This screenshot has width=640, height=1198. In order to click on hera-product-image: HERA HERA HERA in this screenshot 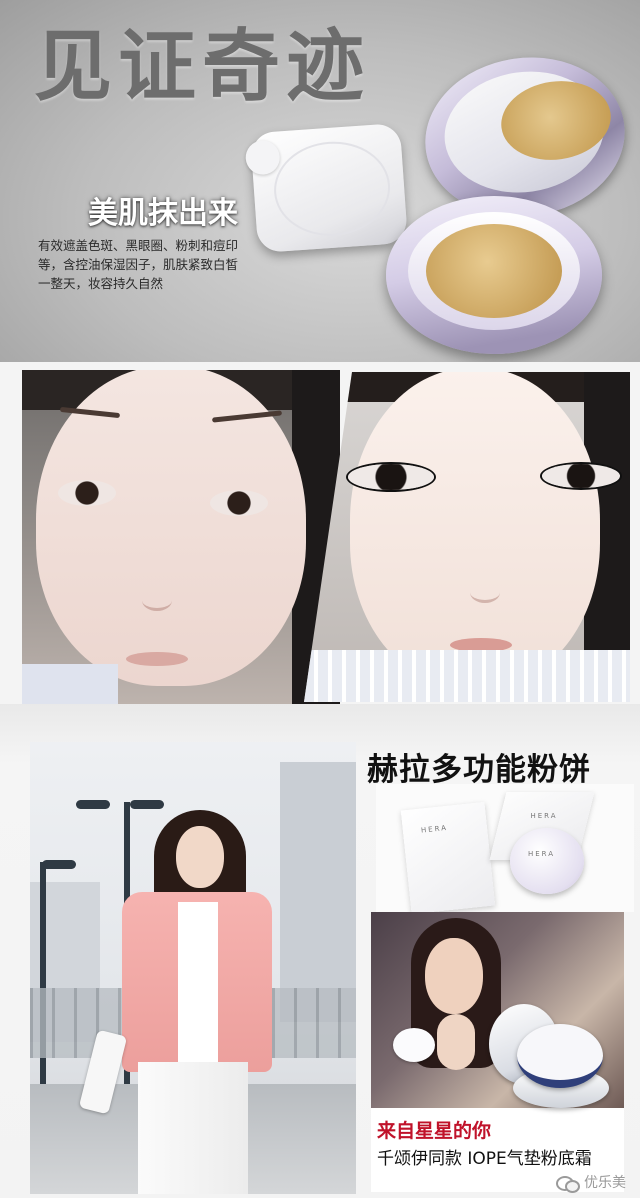, I will do `click(505, 849)`.